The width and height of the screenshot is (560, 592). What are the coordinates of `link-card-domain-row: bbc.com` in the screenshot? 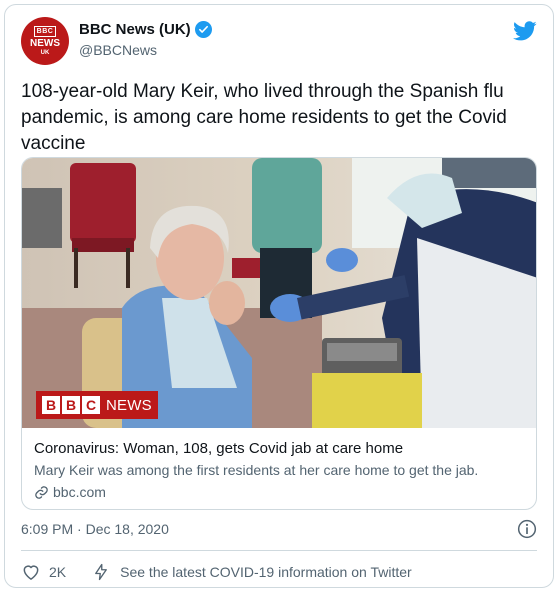 It's located at (279, 492).